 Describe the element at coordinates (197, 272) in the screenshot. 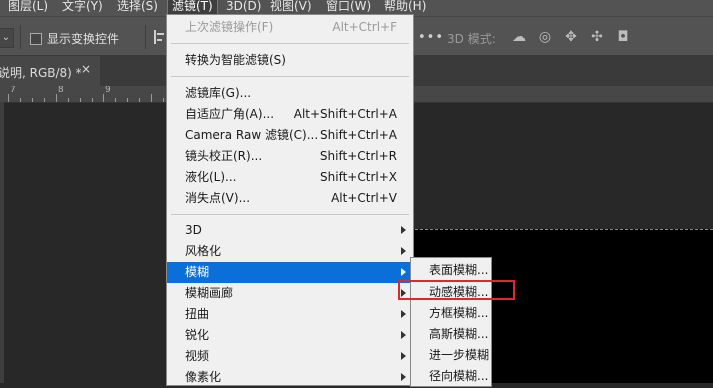

I see `menu-item-label: 模糊` at that location.